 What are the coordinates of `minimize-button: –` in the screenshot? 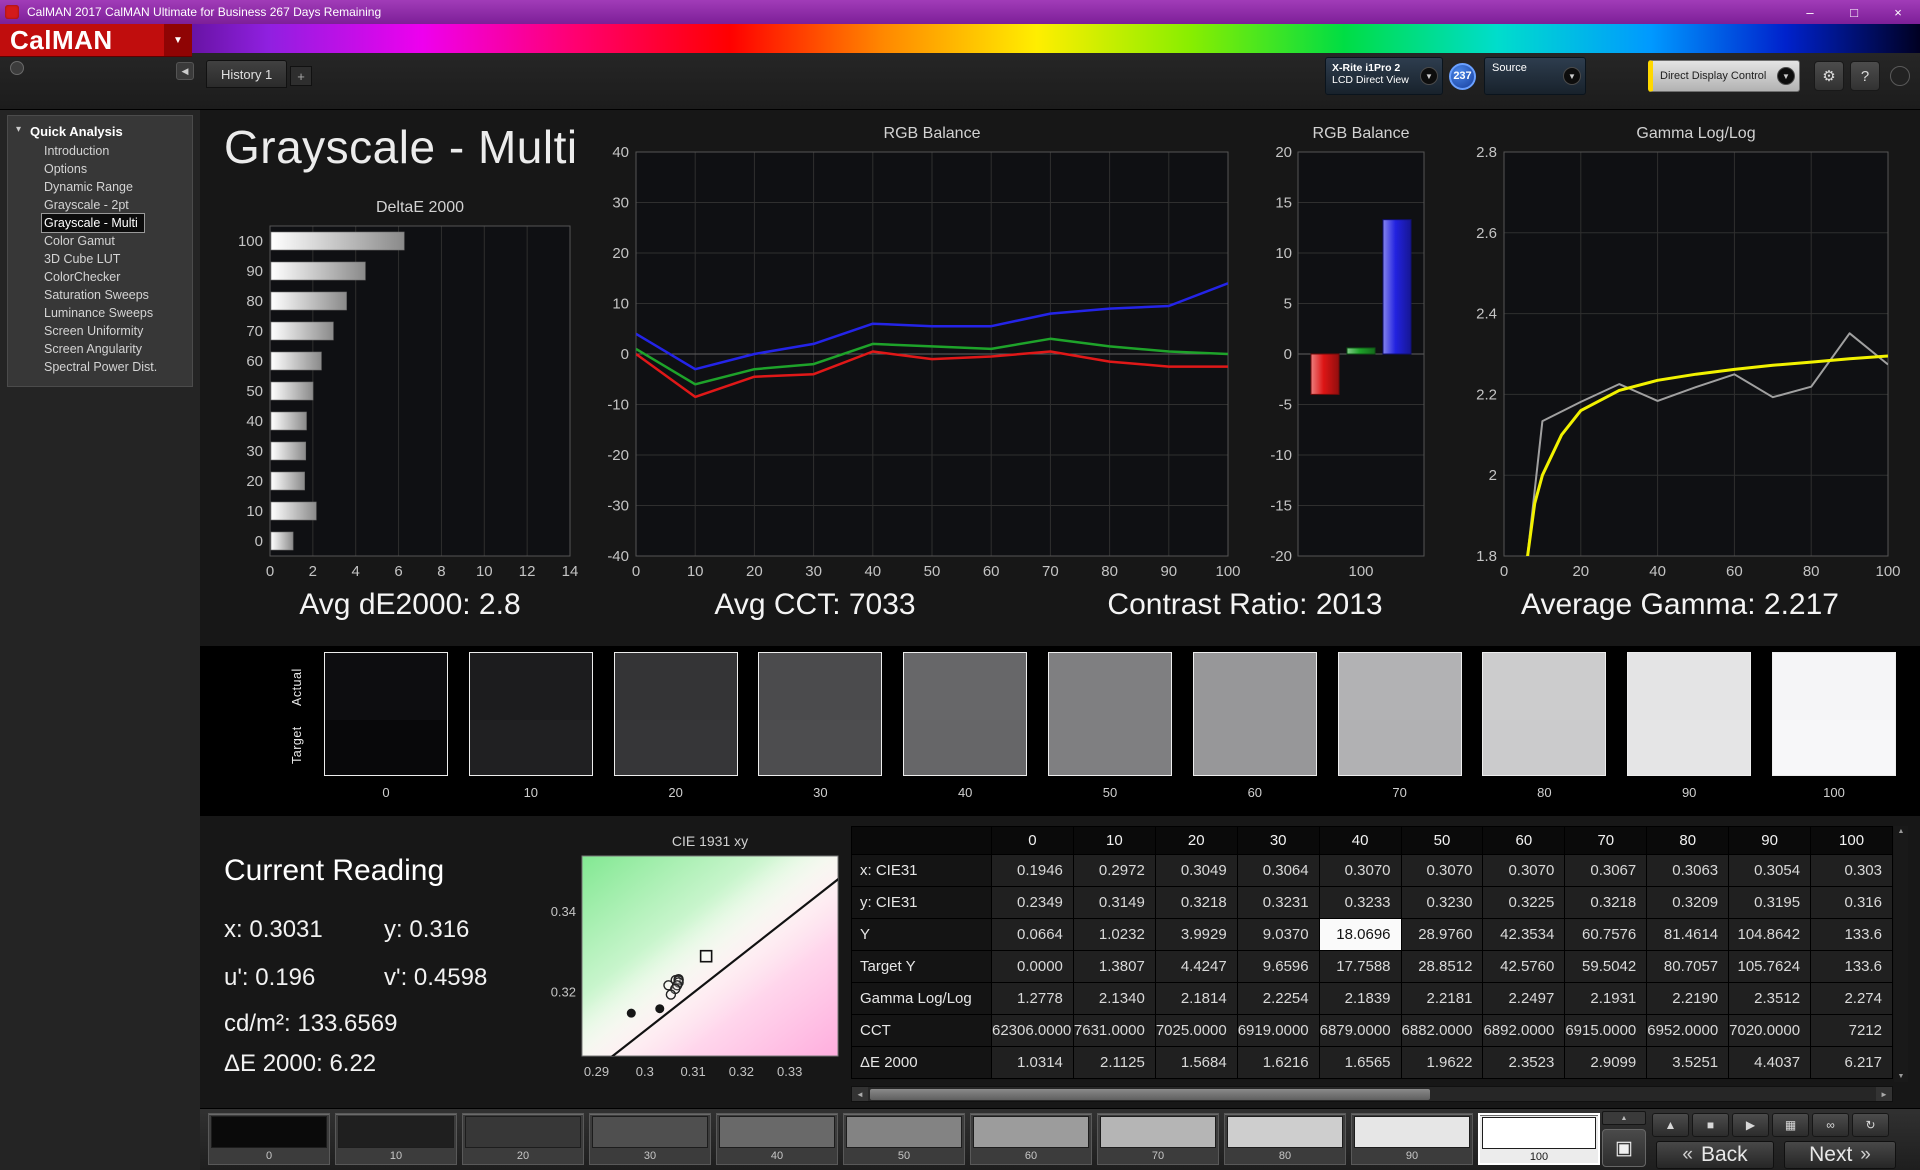 It's located at (1810, 12).